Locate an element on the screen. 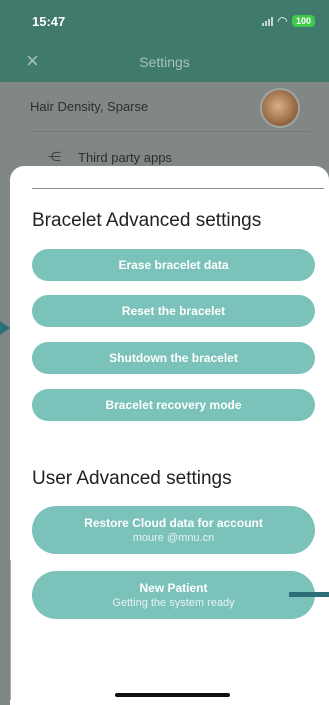  list-item-label: Hair Density, Sparse is located at coordinates (89, 106).